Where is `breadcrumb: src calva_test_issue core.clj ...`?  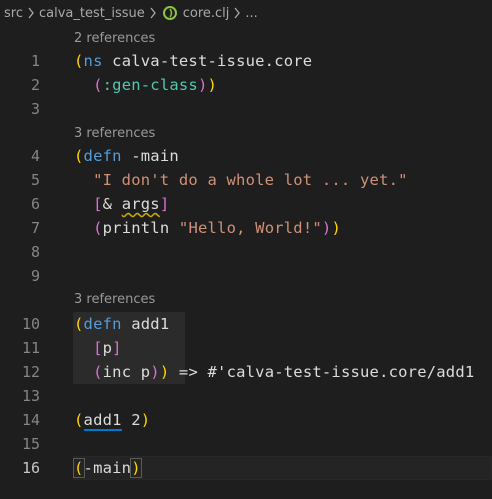 breadcrumb: src calva_test_issue core.clj ... is located at coordinates (246, 13).